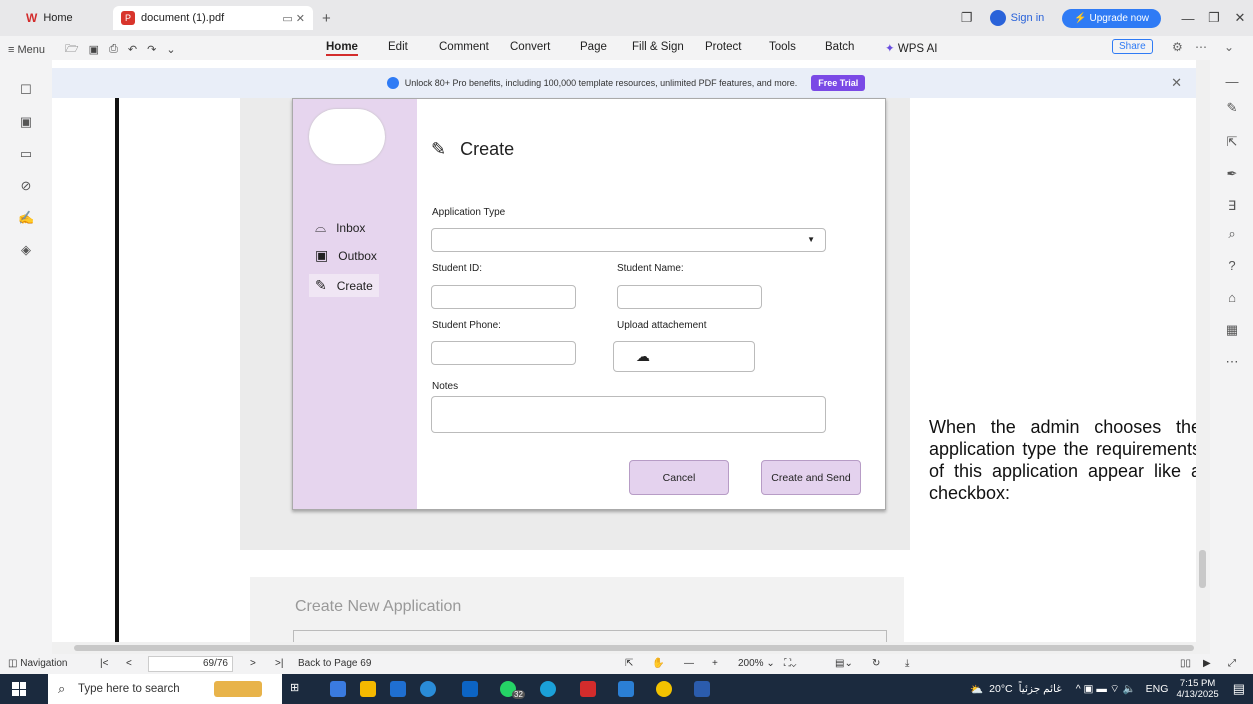  Describe the element at coordinates (464, 47) in the screenshot. I see `menu-comment: Comment` at that location.